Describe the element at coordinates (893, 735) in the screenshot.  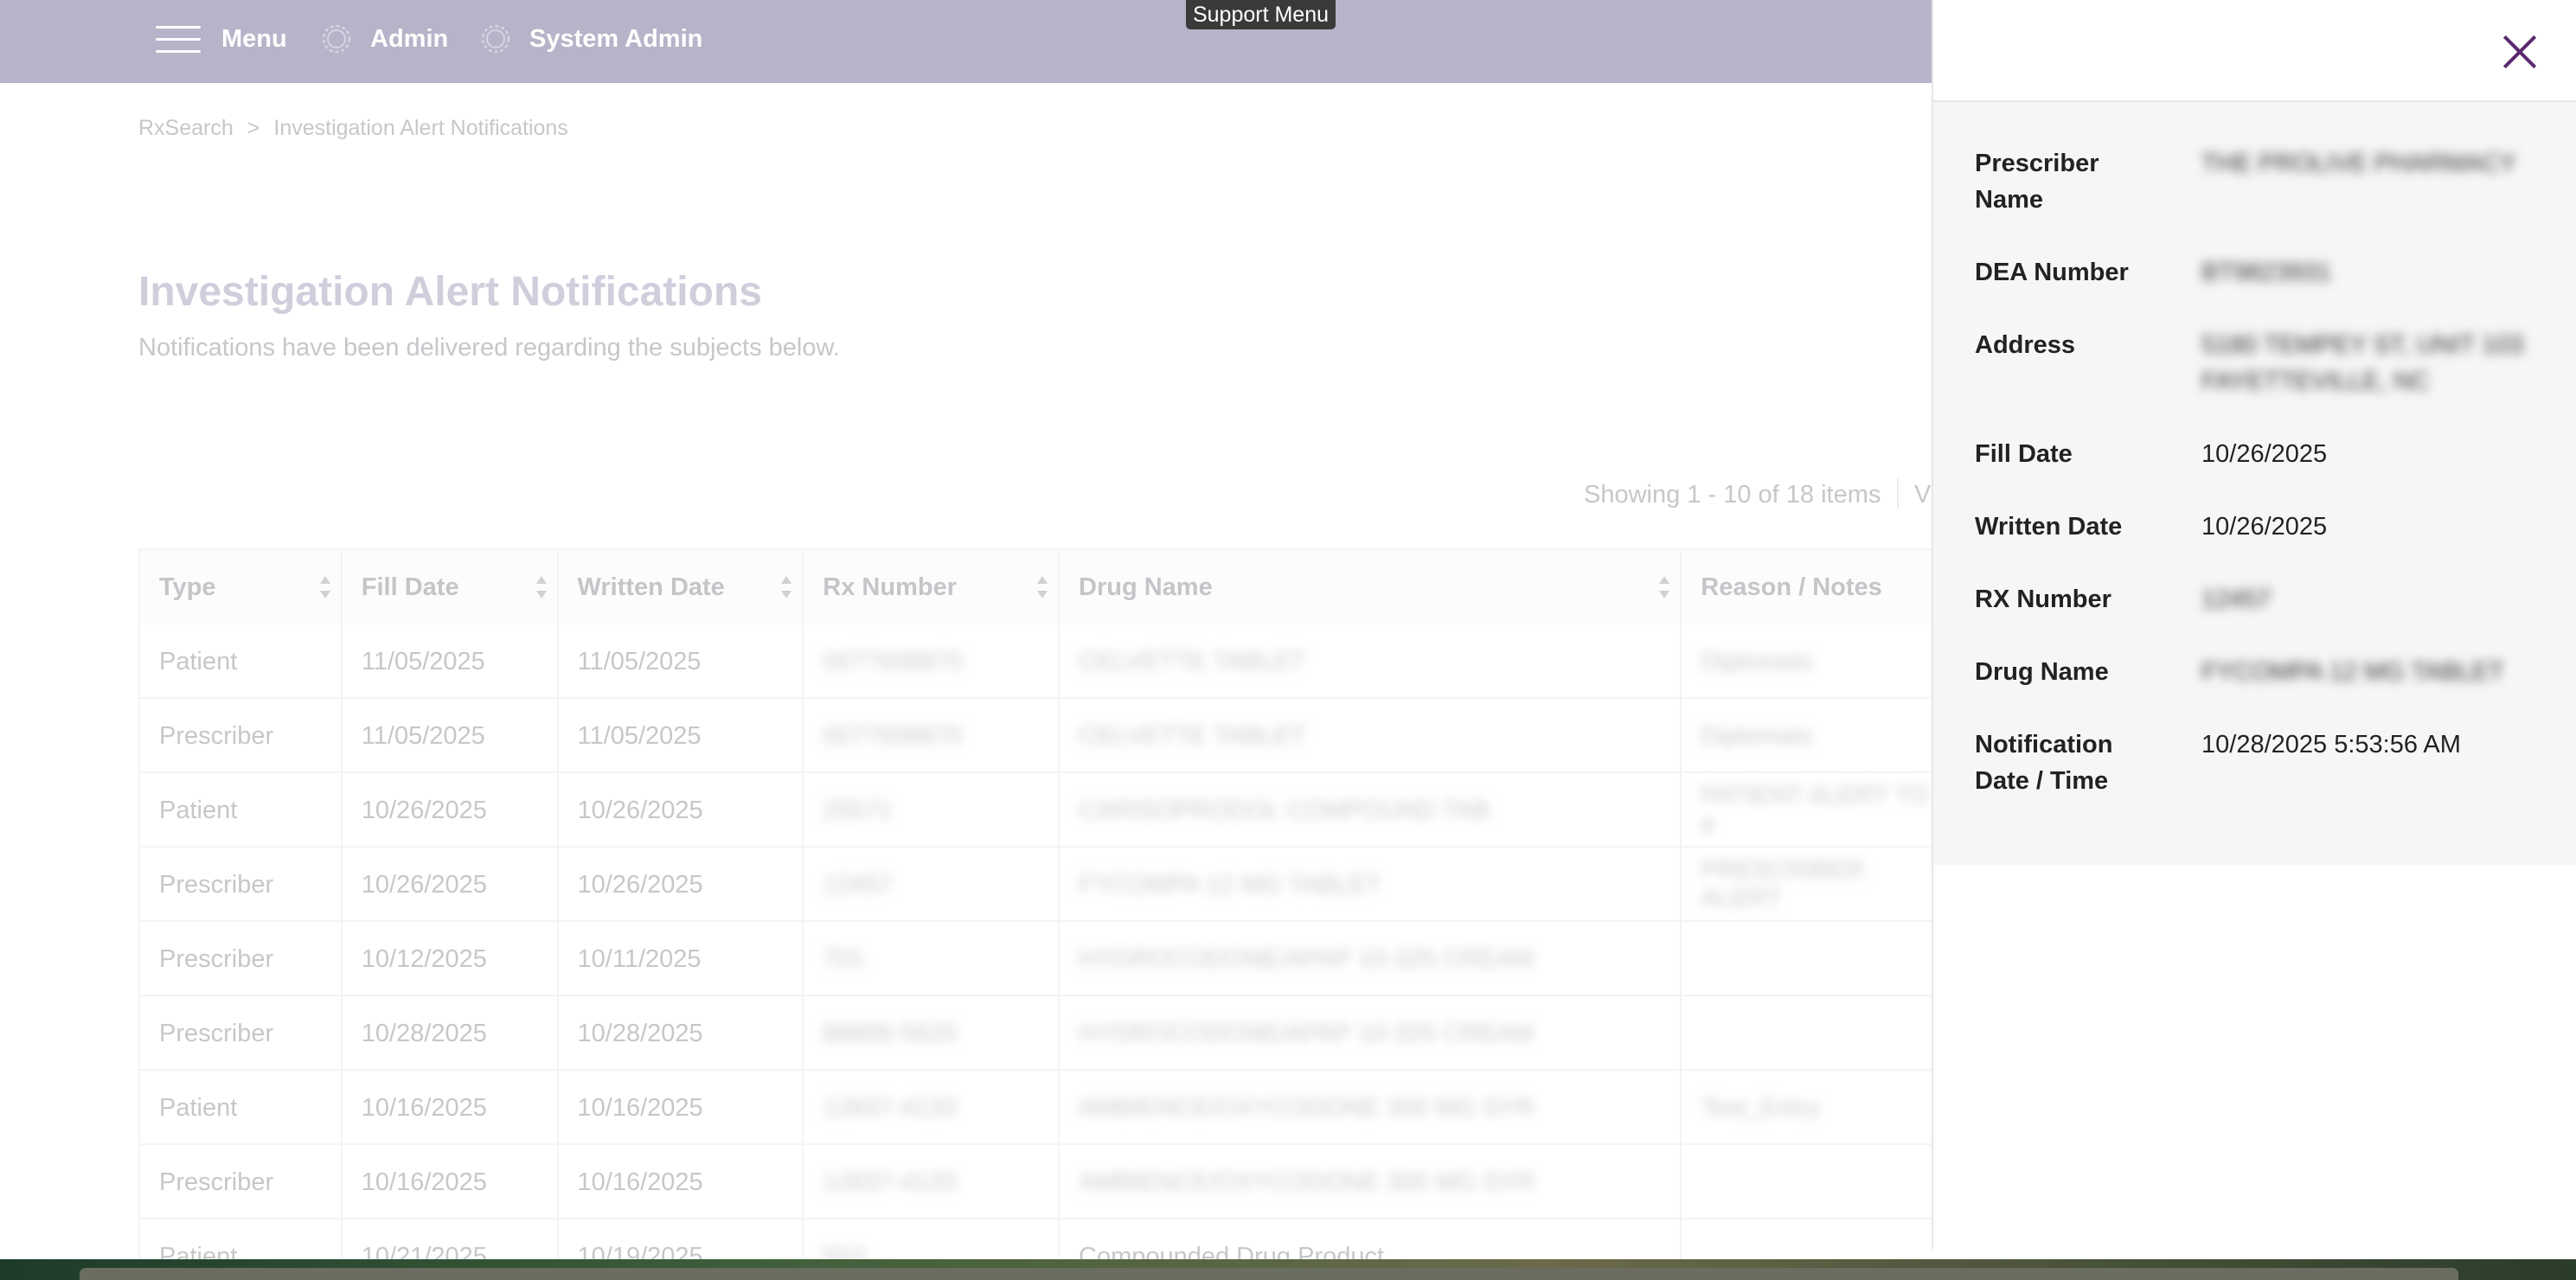
I see `cell-rx-text: 0077938870` at that location.